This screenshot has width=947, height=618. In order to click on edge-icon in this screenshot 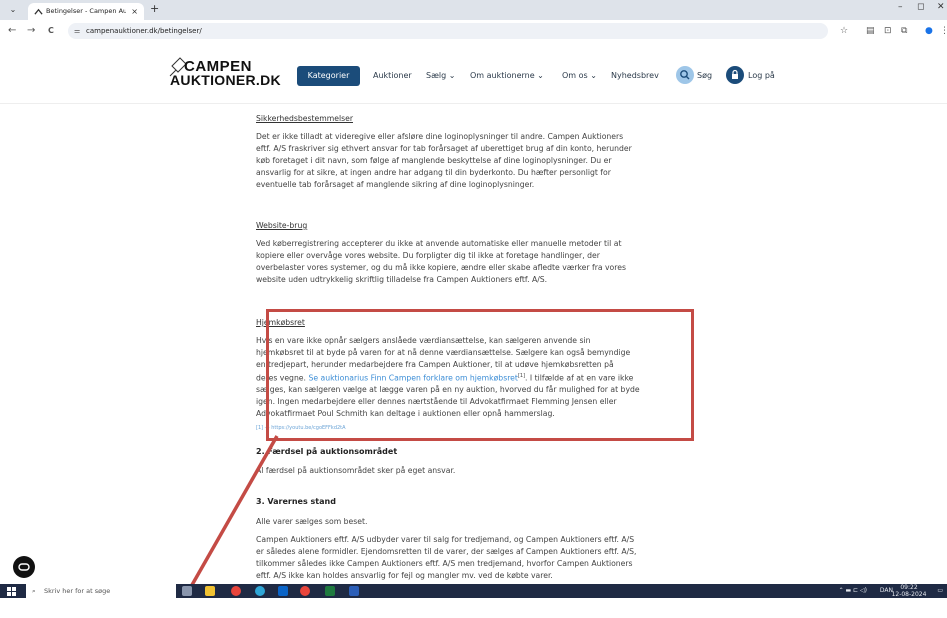, I will do `click(260, 591)`.